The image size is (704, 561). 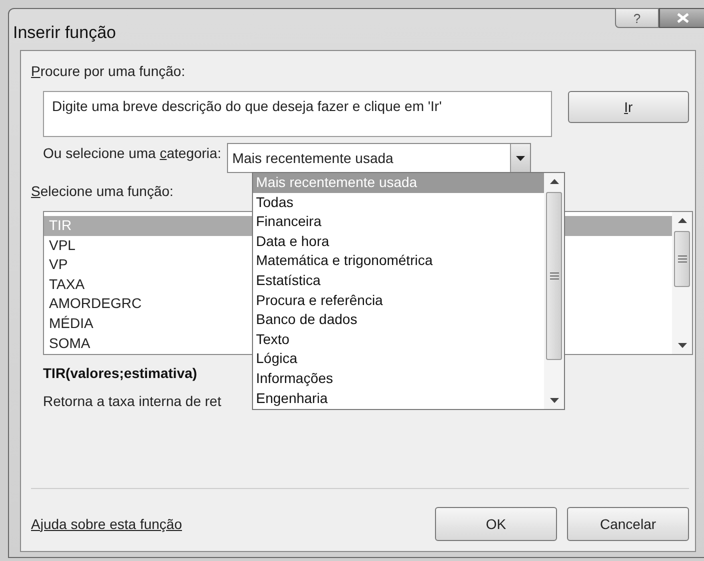 What do you see at coordinates (108, 71) in the screenshot?
I see `search-label: Procure por uma função:` at bounding box center [108, 71].